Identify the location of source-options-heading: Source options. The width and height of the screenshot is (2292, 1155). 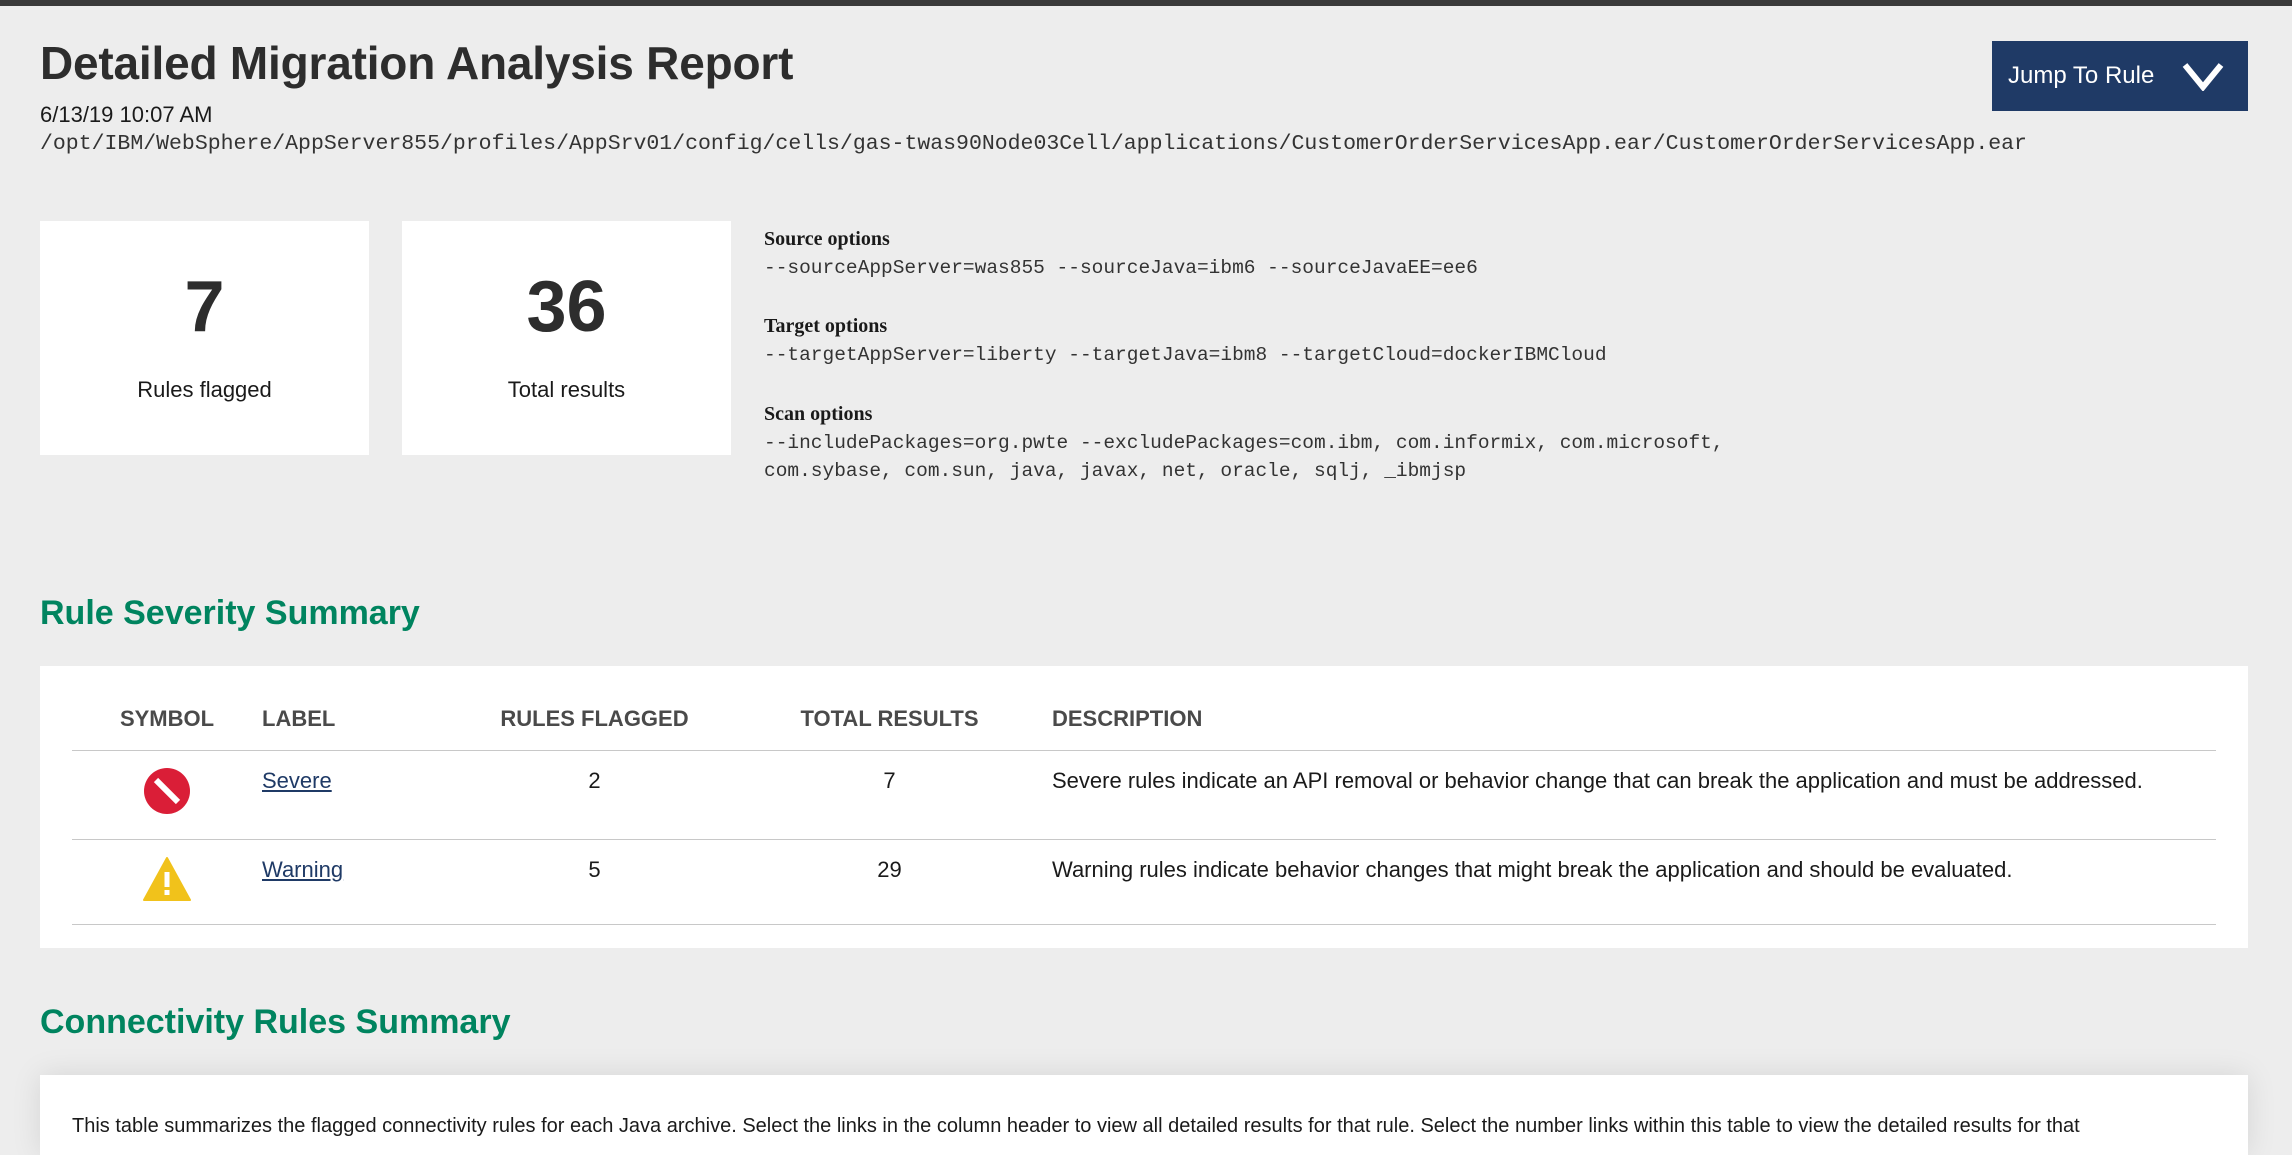
(827, 239).